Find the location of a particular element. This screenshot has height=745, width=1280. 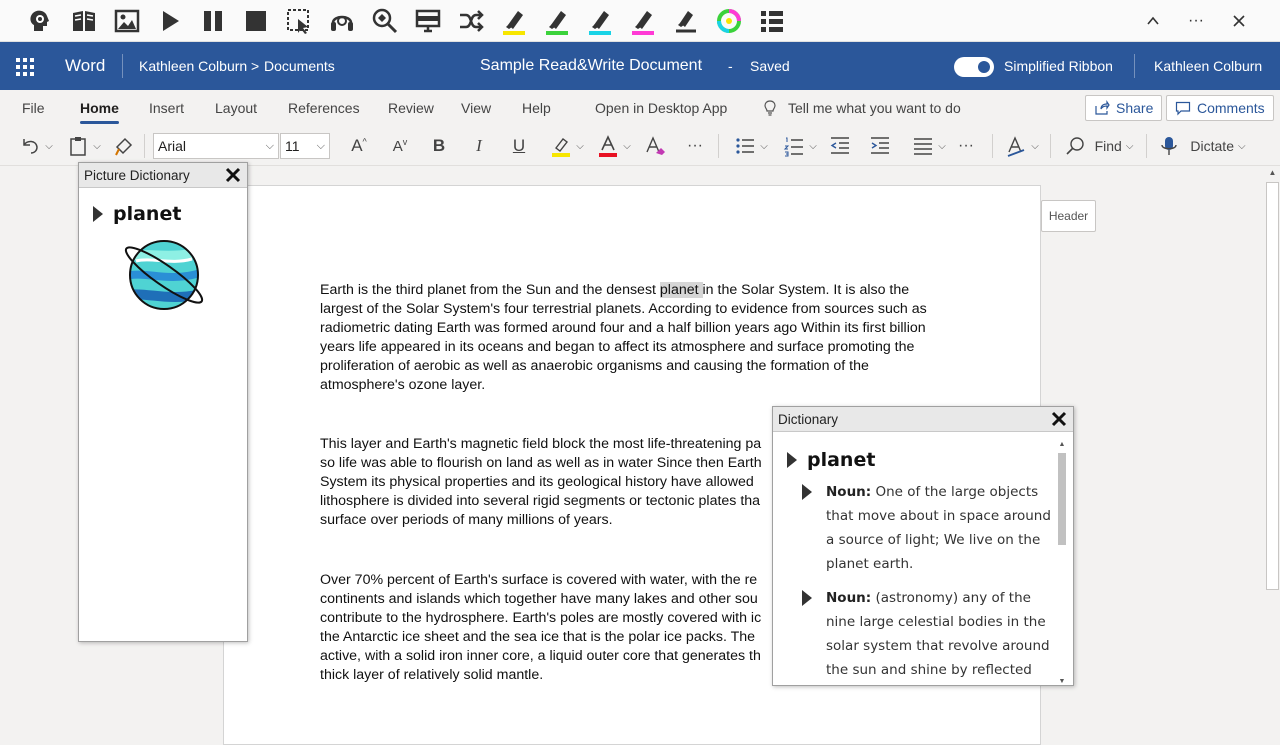

paste-button: ⌵ is located at coordinates (84, 146).